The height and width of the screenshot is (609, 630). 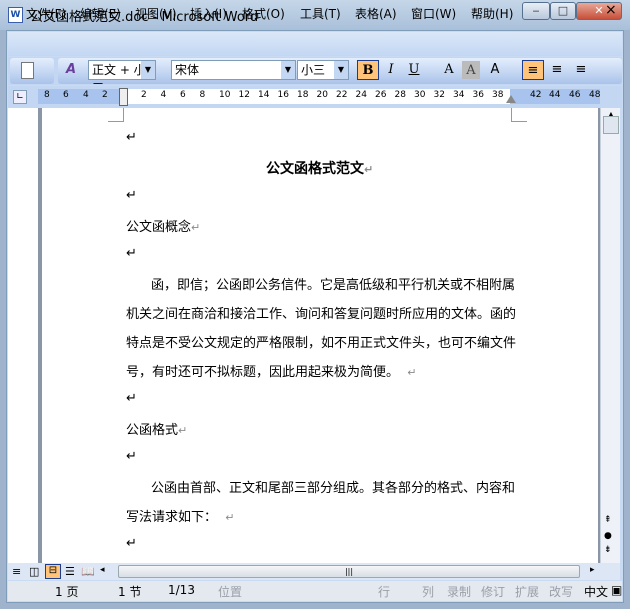 I want to click on web-layout-icon: ◫, so click(x=34, y=571).